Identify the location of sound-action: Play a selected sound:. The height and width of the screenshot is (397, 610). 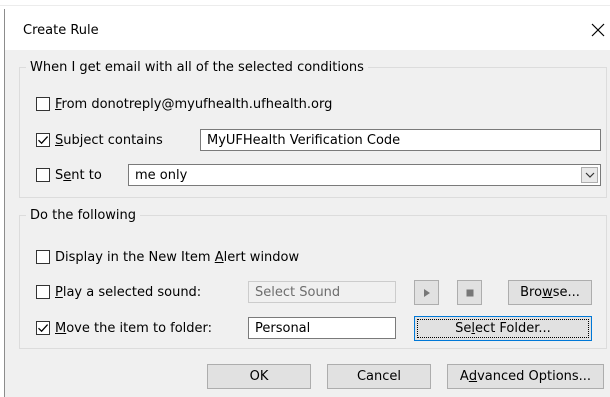
(118, 292).